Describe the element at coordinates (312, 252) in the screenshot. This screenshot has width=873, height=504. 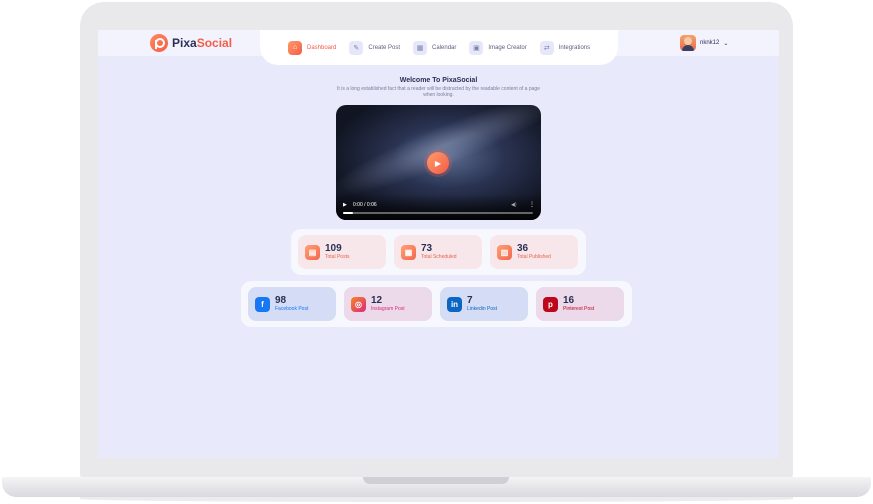
I see `posts-icon: ▤` at that location.